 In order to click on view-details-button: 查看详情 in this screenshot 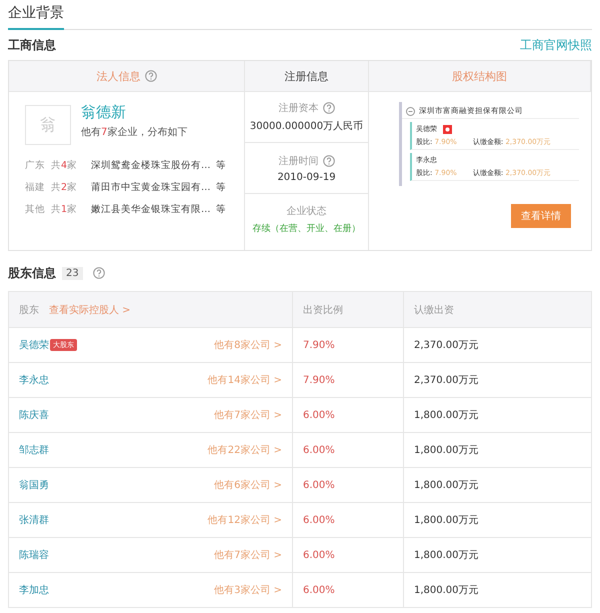, I will do `click(541, 216)`.